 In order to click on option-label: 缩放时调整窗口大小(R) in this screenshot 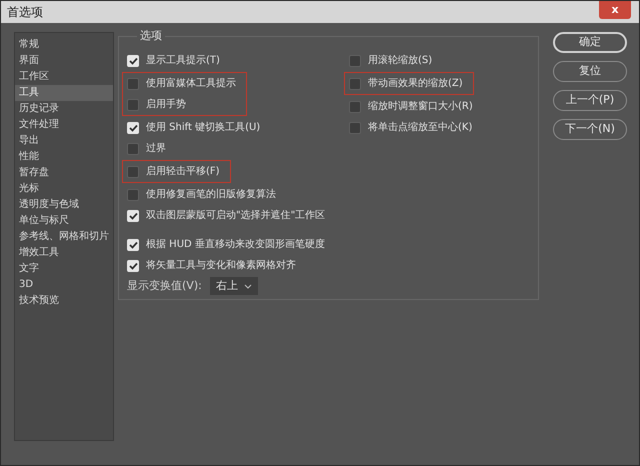, I will do `click(420, 107)`.